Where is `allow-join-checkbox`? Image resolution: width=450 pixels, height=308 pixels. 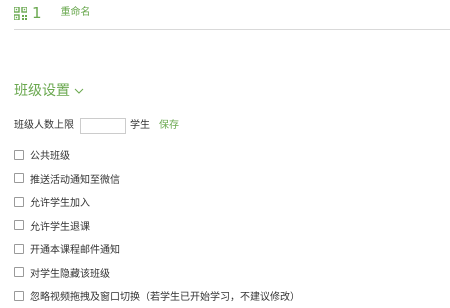 allow-join-checkbox is located at coordinates (19, 201).